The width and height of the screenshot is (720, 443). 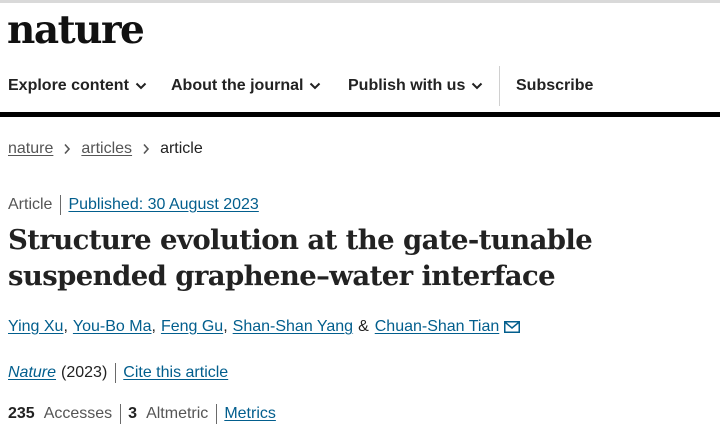 I want to click on article-meta: Article Published: 30 August 2023, so click(x=133, y=205).